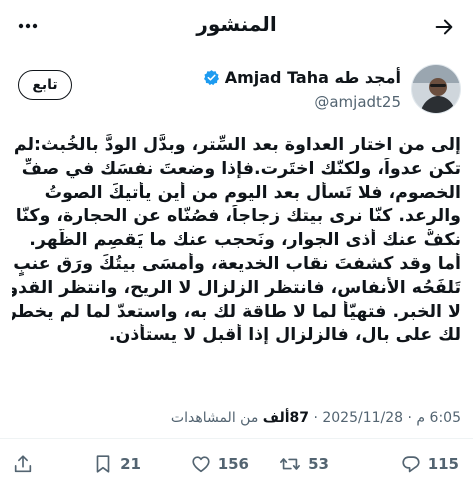 The image size is (473, 500). What do you see at coordinates (362, 418) in the screenshot?
I see `post-date: 2025/11/28` at bounding box center [362, 418].